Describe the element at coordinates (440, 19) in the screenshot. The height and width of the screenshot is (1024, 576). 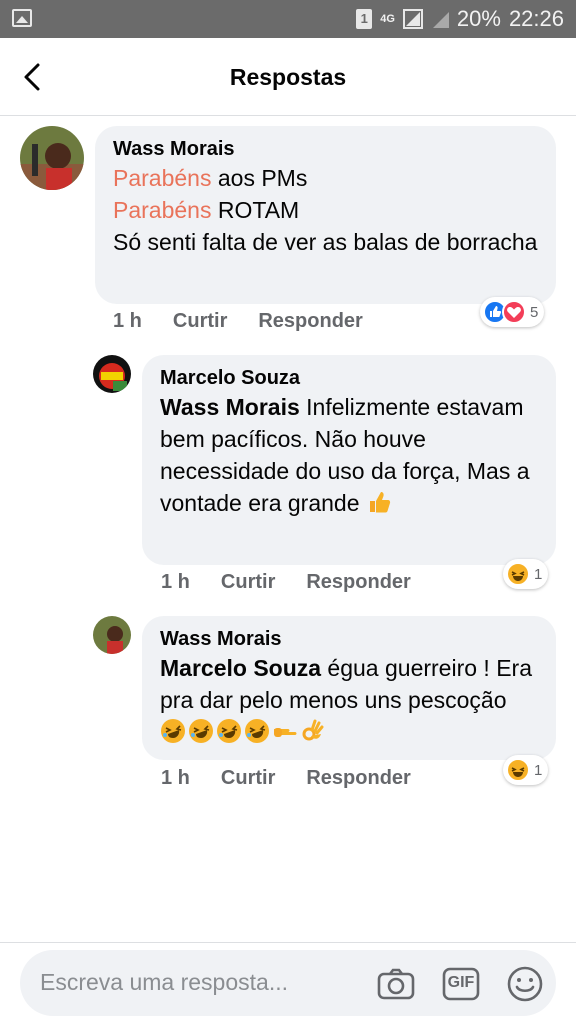
I see `signal-secondary-icon` at that location.